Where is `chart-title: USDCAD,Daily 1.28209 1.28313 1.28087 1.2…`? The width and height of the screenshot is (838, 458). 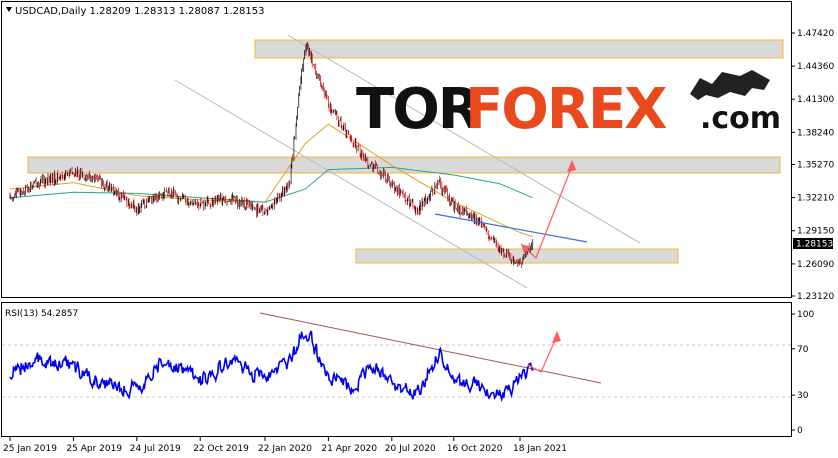 chart-title: USDCAD,Daily 1.28209 1.28313 1.28087 1.2… is located at coordinates (140, 11).